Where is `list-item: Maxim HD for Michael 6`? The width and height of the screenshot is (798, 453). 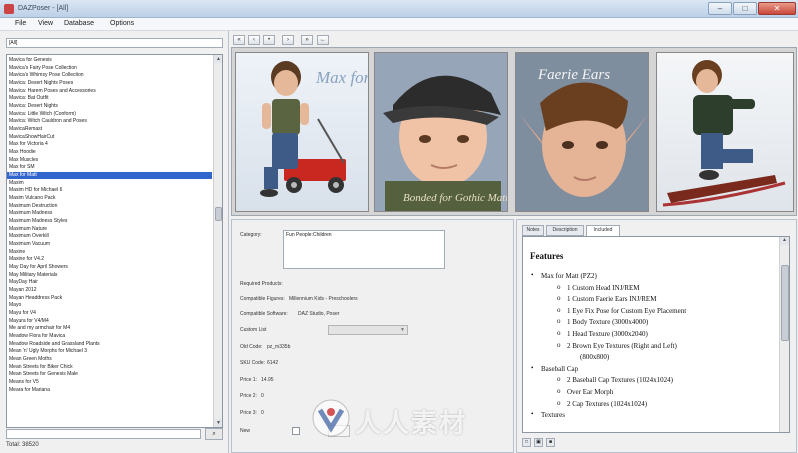 list-item: Maxim HD for Michael 6 is located at coordinates (109, 190).